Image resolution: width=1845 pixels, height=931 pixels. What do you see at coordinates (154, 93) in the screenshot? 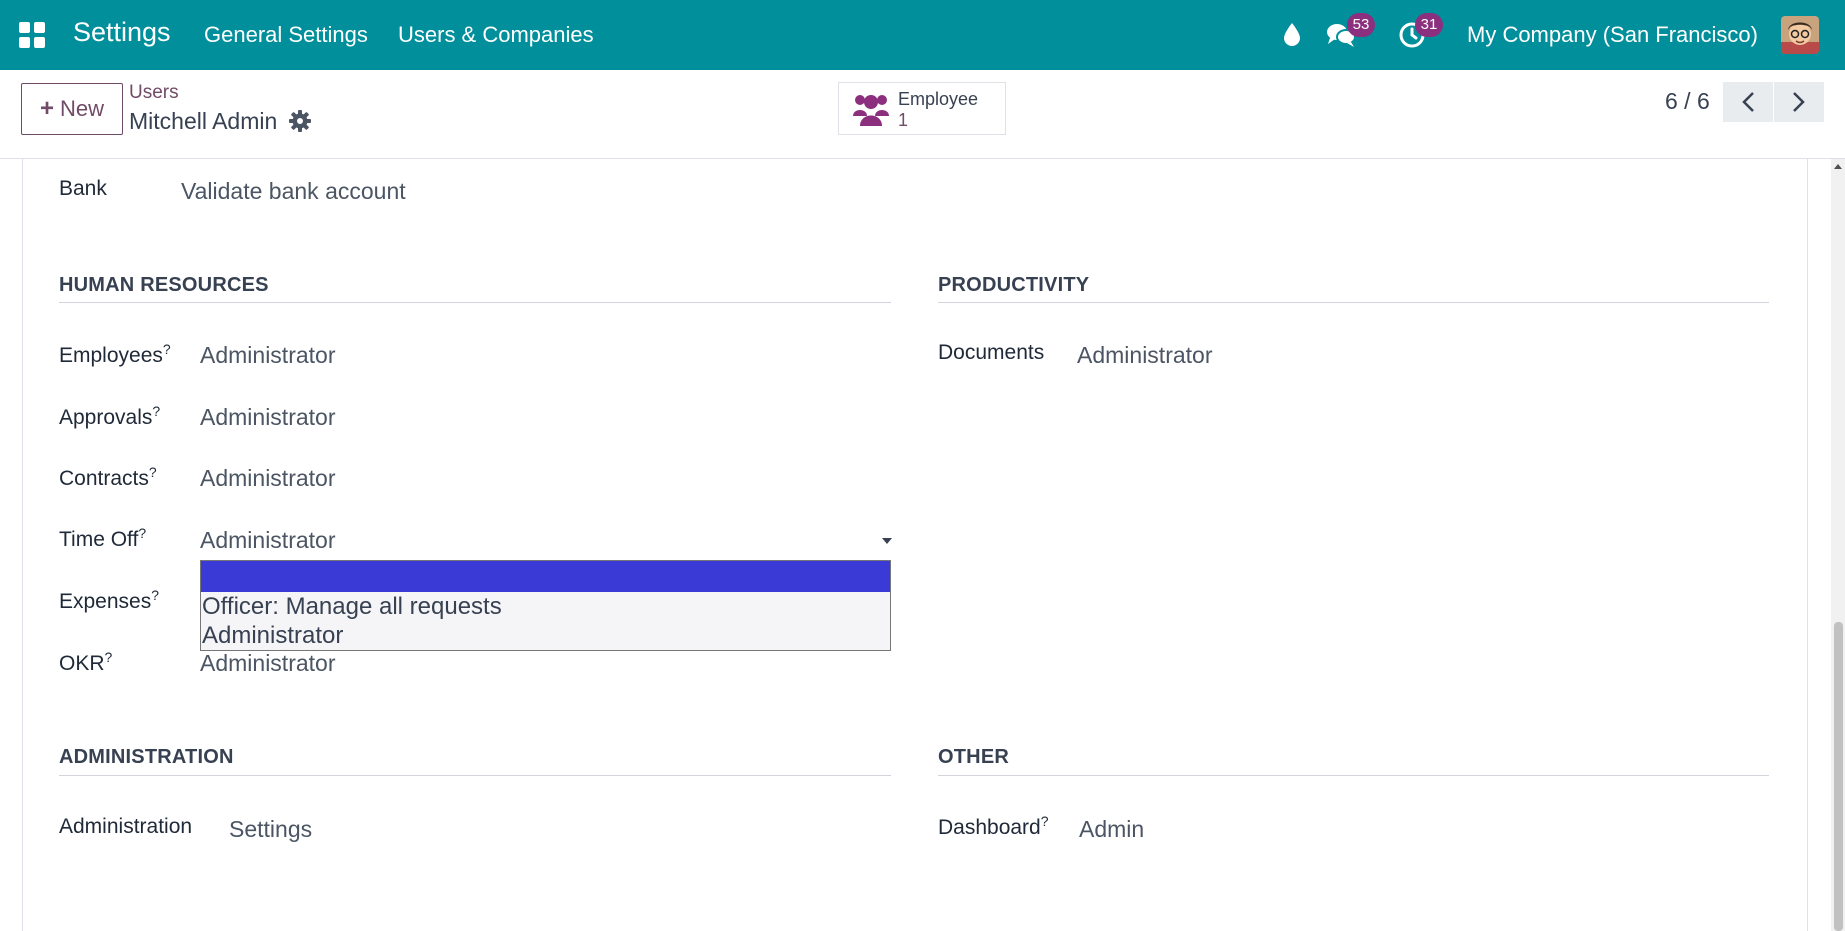
I see `breadcrumb-users-link: Users` at bounding box center [154, 93].